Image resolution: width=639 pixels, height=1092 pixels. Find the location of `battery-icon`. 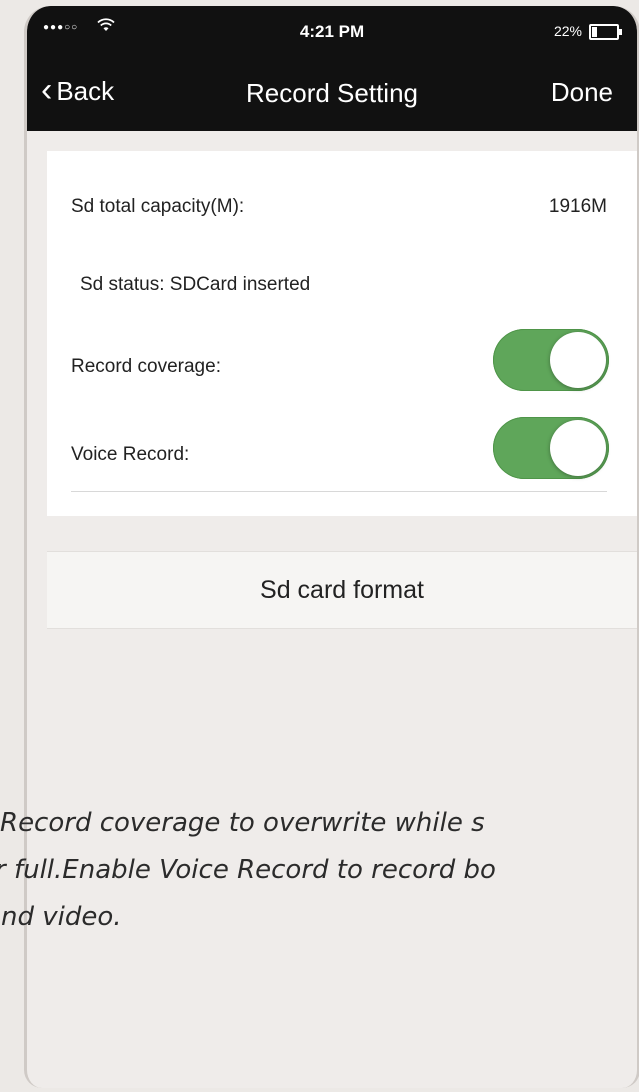

battery-icon is located at coordinates (605, 32).